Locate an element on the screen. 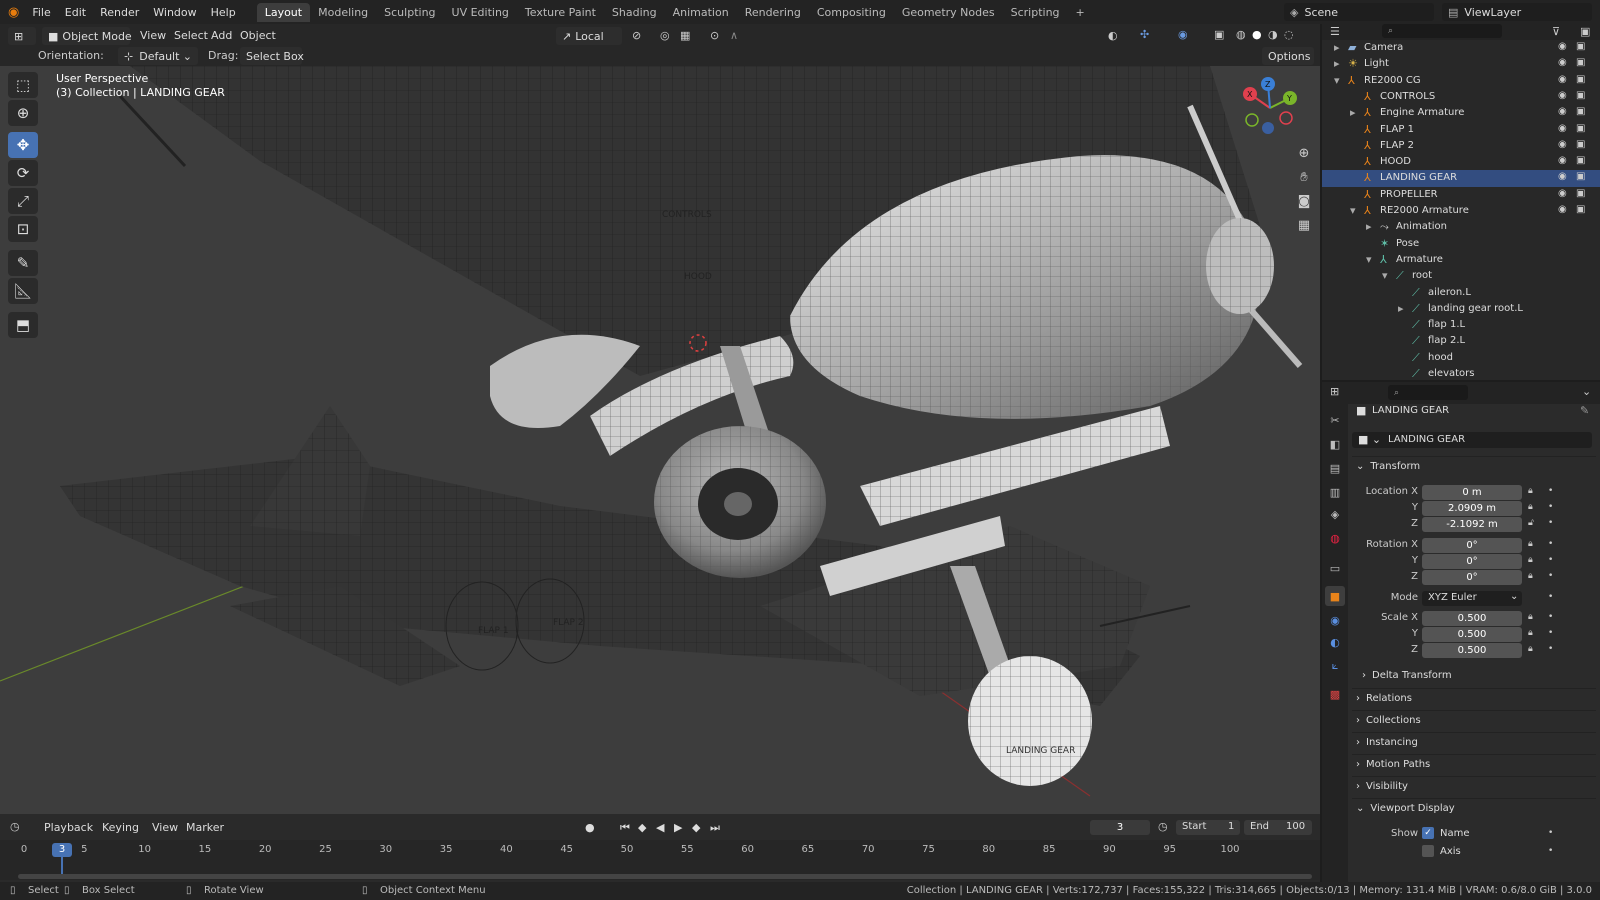 This screenshot has width=1600, height=900. menu-keying: Keying is located at coordinates (120, 827).